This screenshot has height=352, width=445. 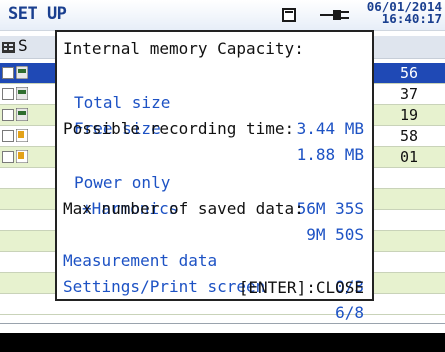 What do you see at coordinates (409, 115) in the screenshot?
I see `list-item-fragment: 19` at bounding box center [409, 115].